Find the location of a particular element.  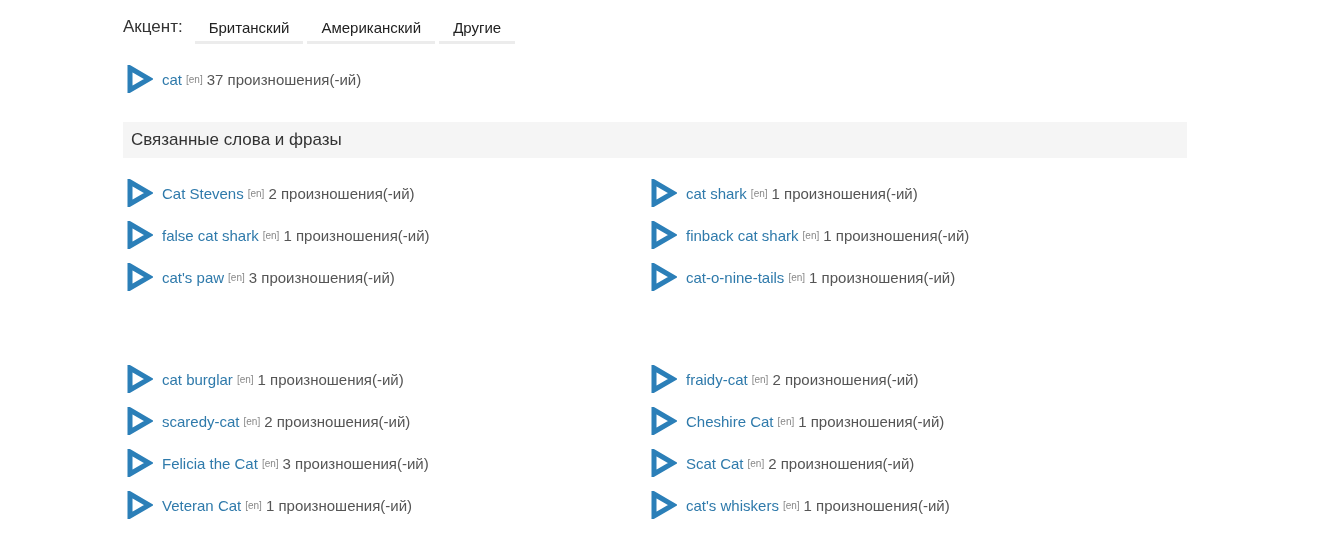

word-link: finback cat shark is located at coordinates (742, 235).